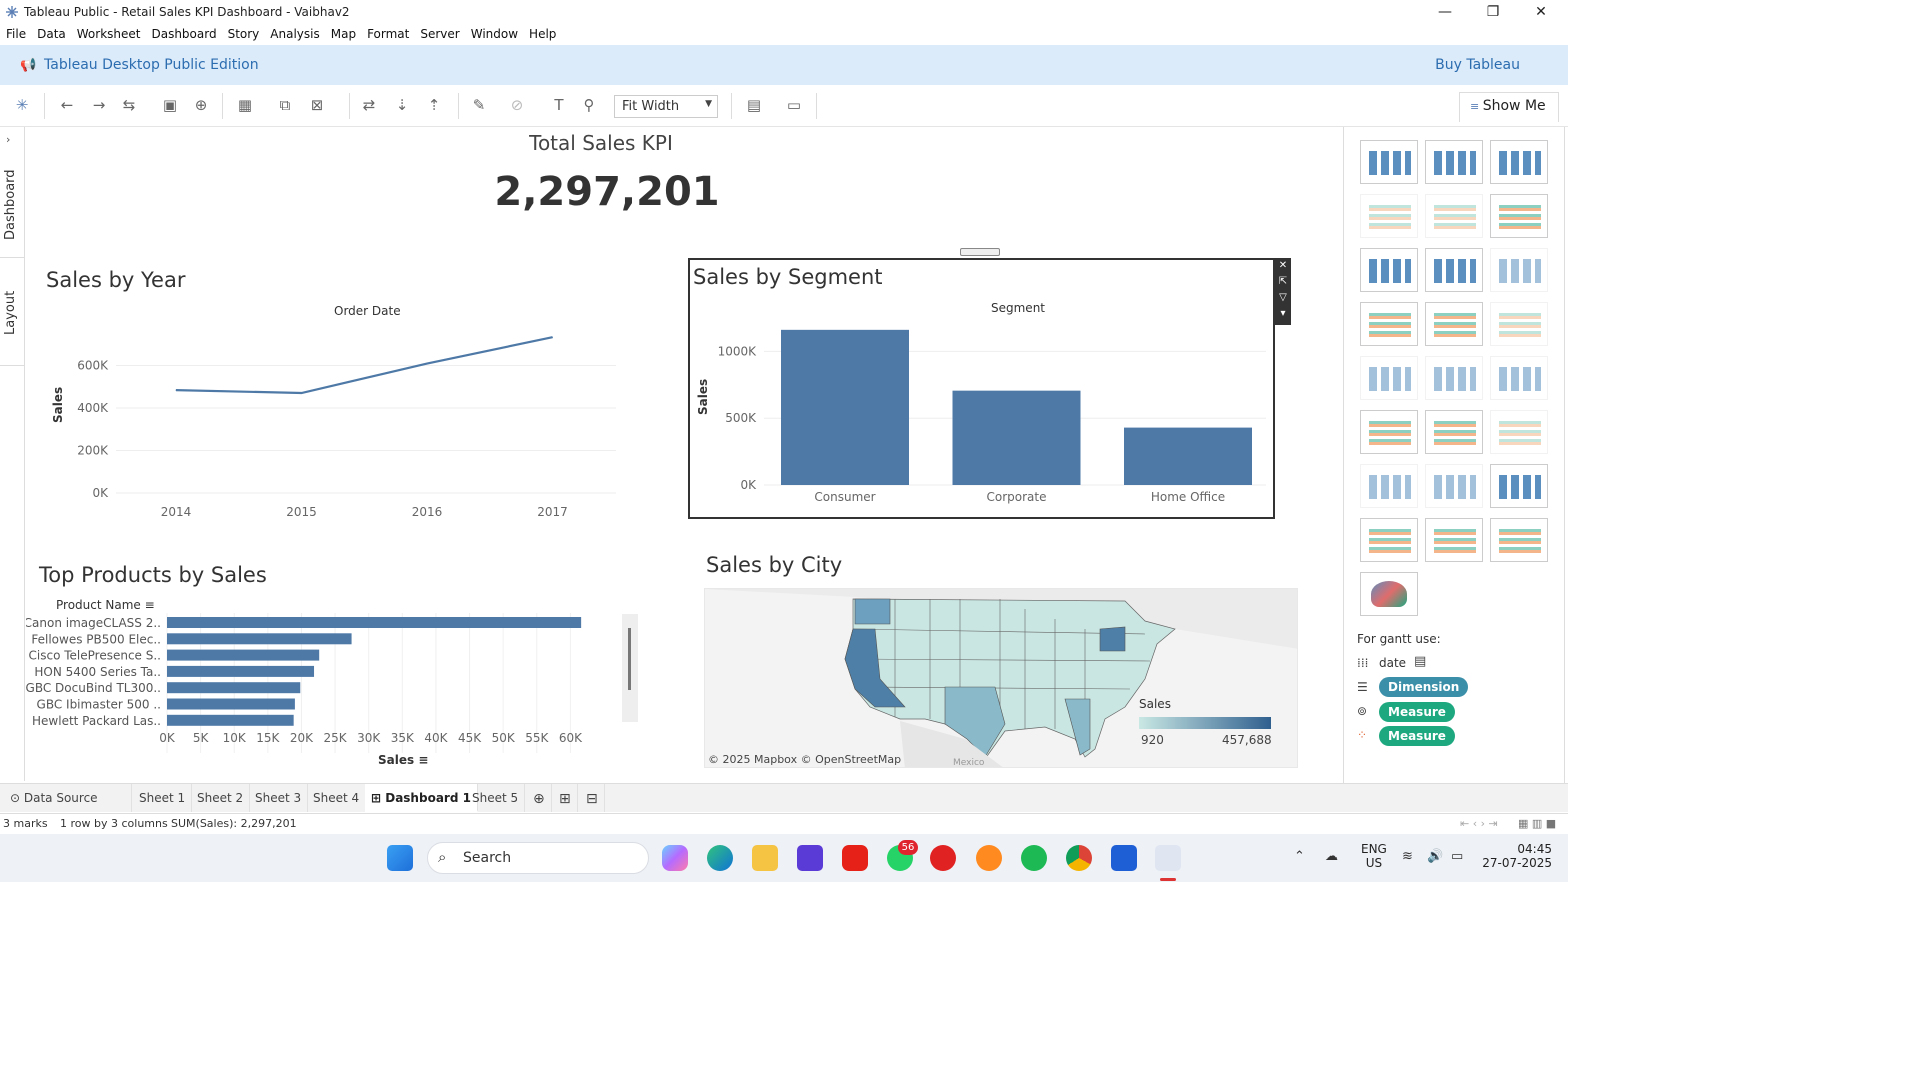  I want to click on new-story-tab-icon: ⊟, so click(592, 798).